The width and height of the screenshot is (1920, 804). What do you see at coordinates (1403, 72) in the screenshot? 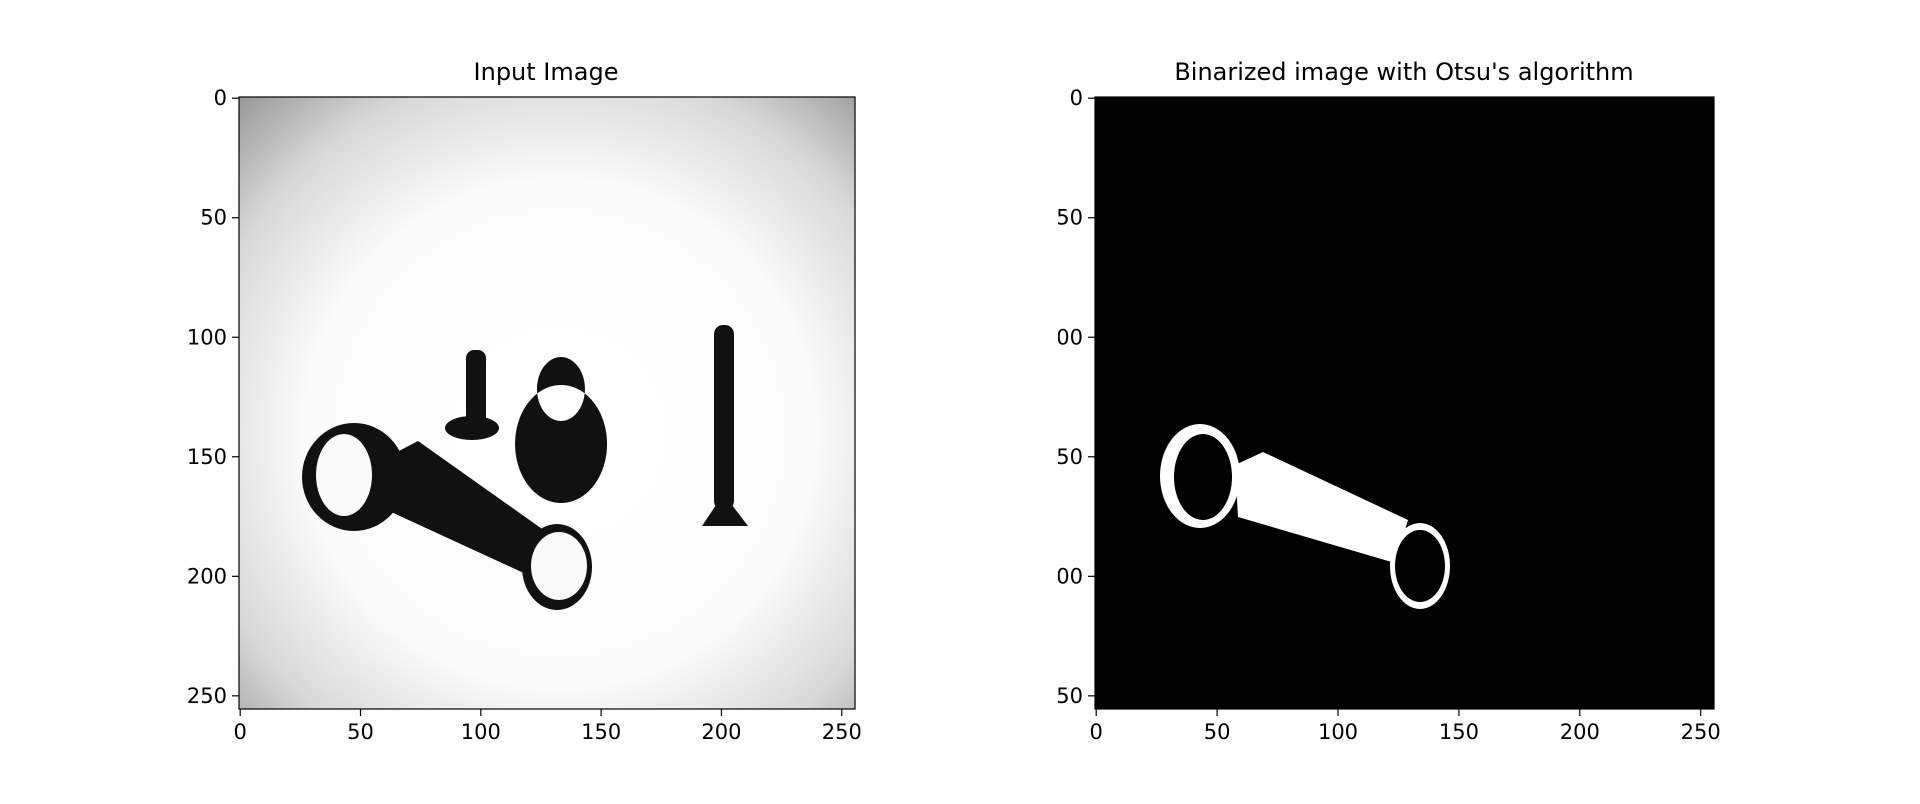
I see `binarized-image-title: Binarized image with Otsu's algorithm` at bounding box center [1403, 72].